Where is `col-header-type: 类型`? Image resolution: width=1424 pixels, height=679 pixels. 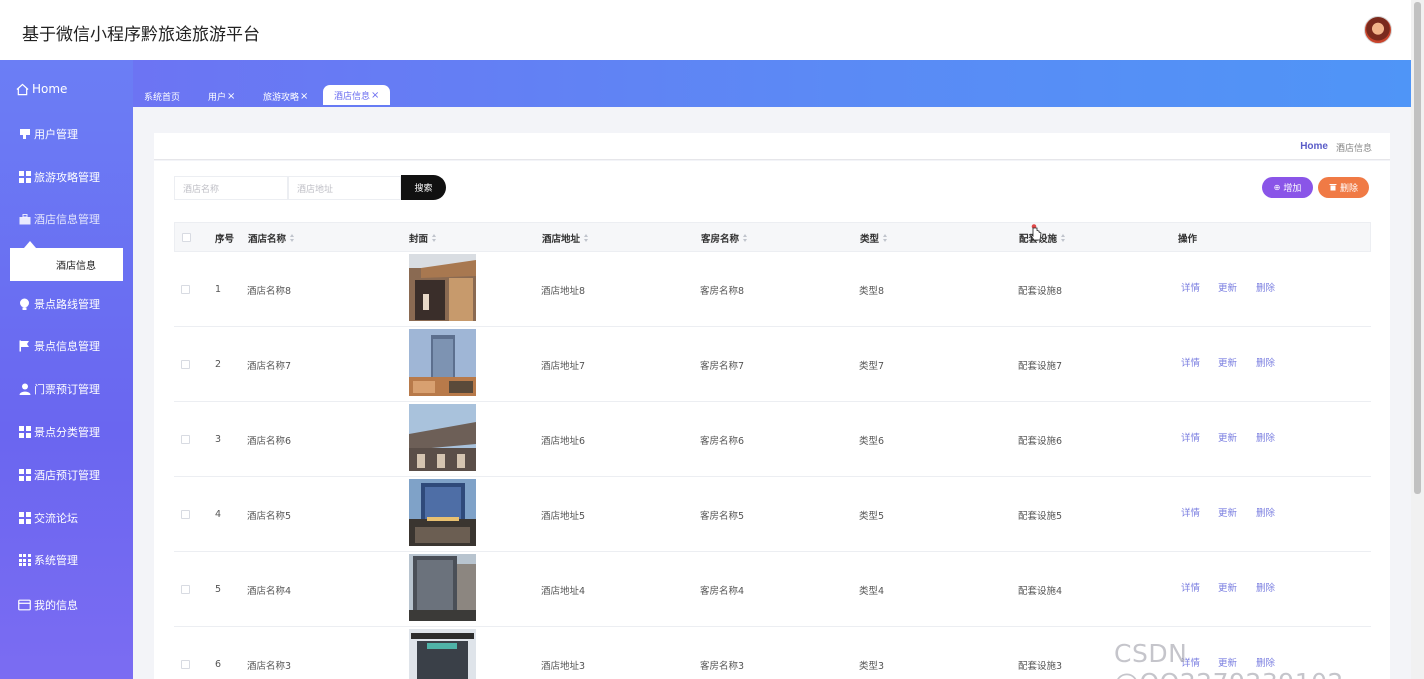
col-header-type: 类型 is located at coordinates (874, 238).